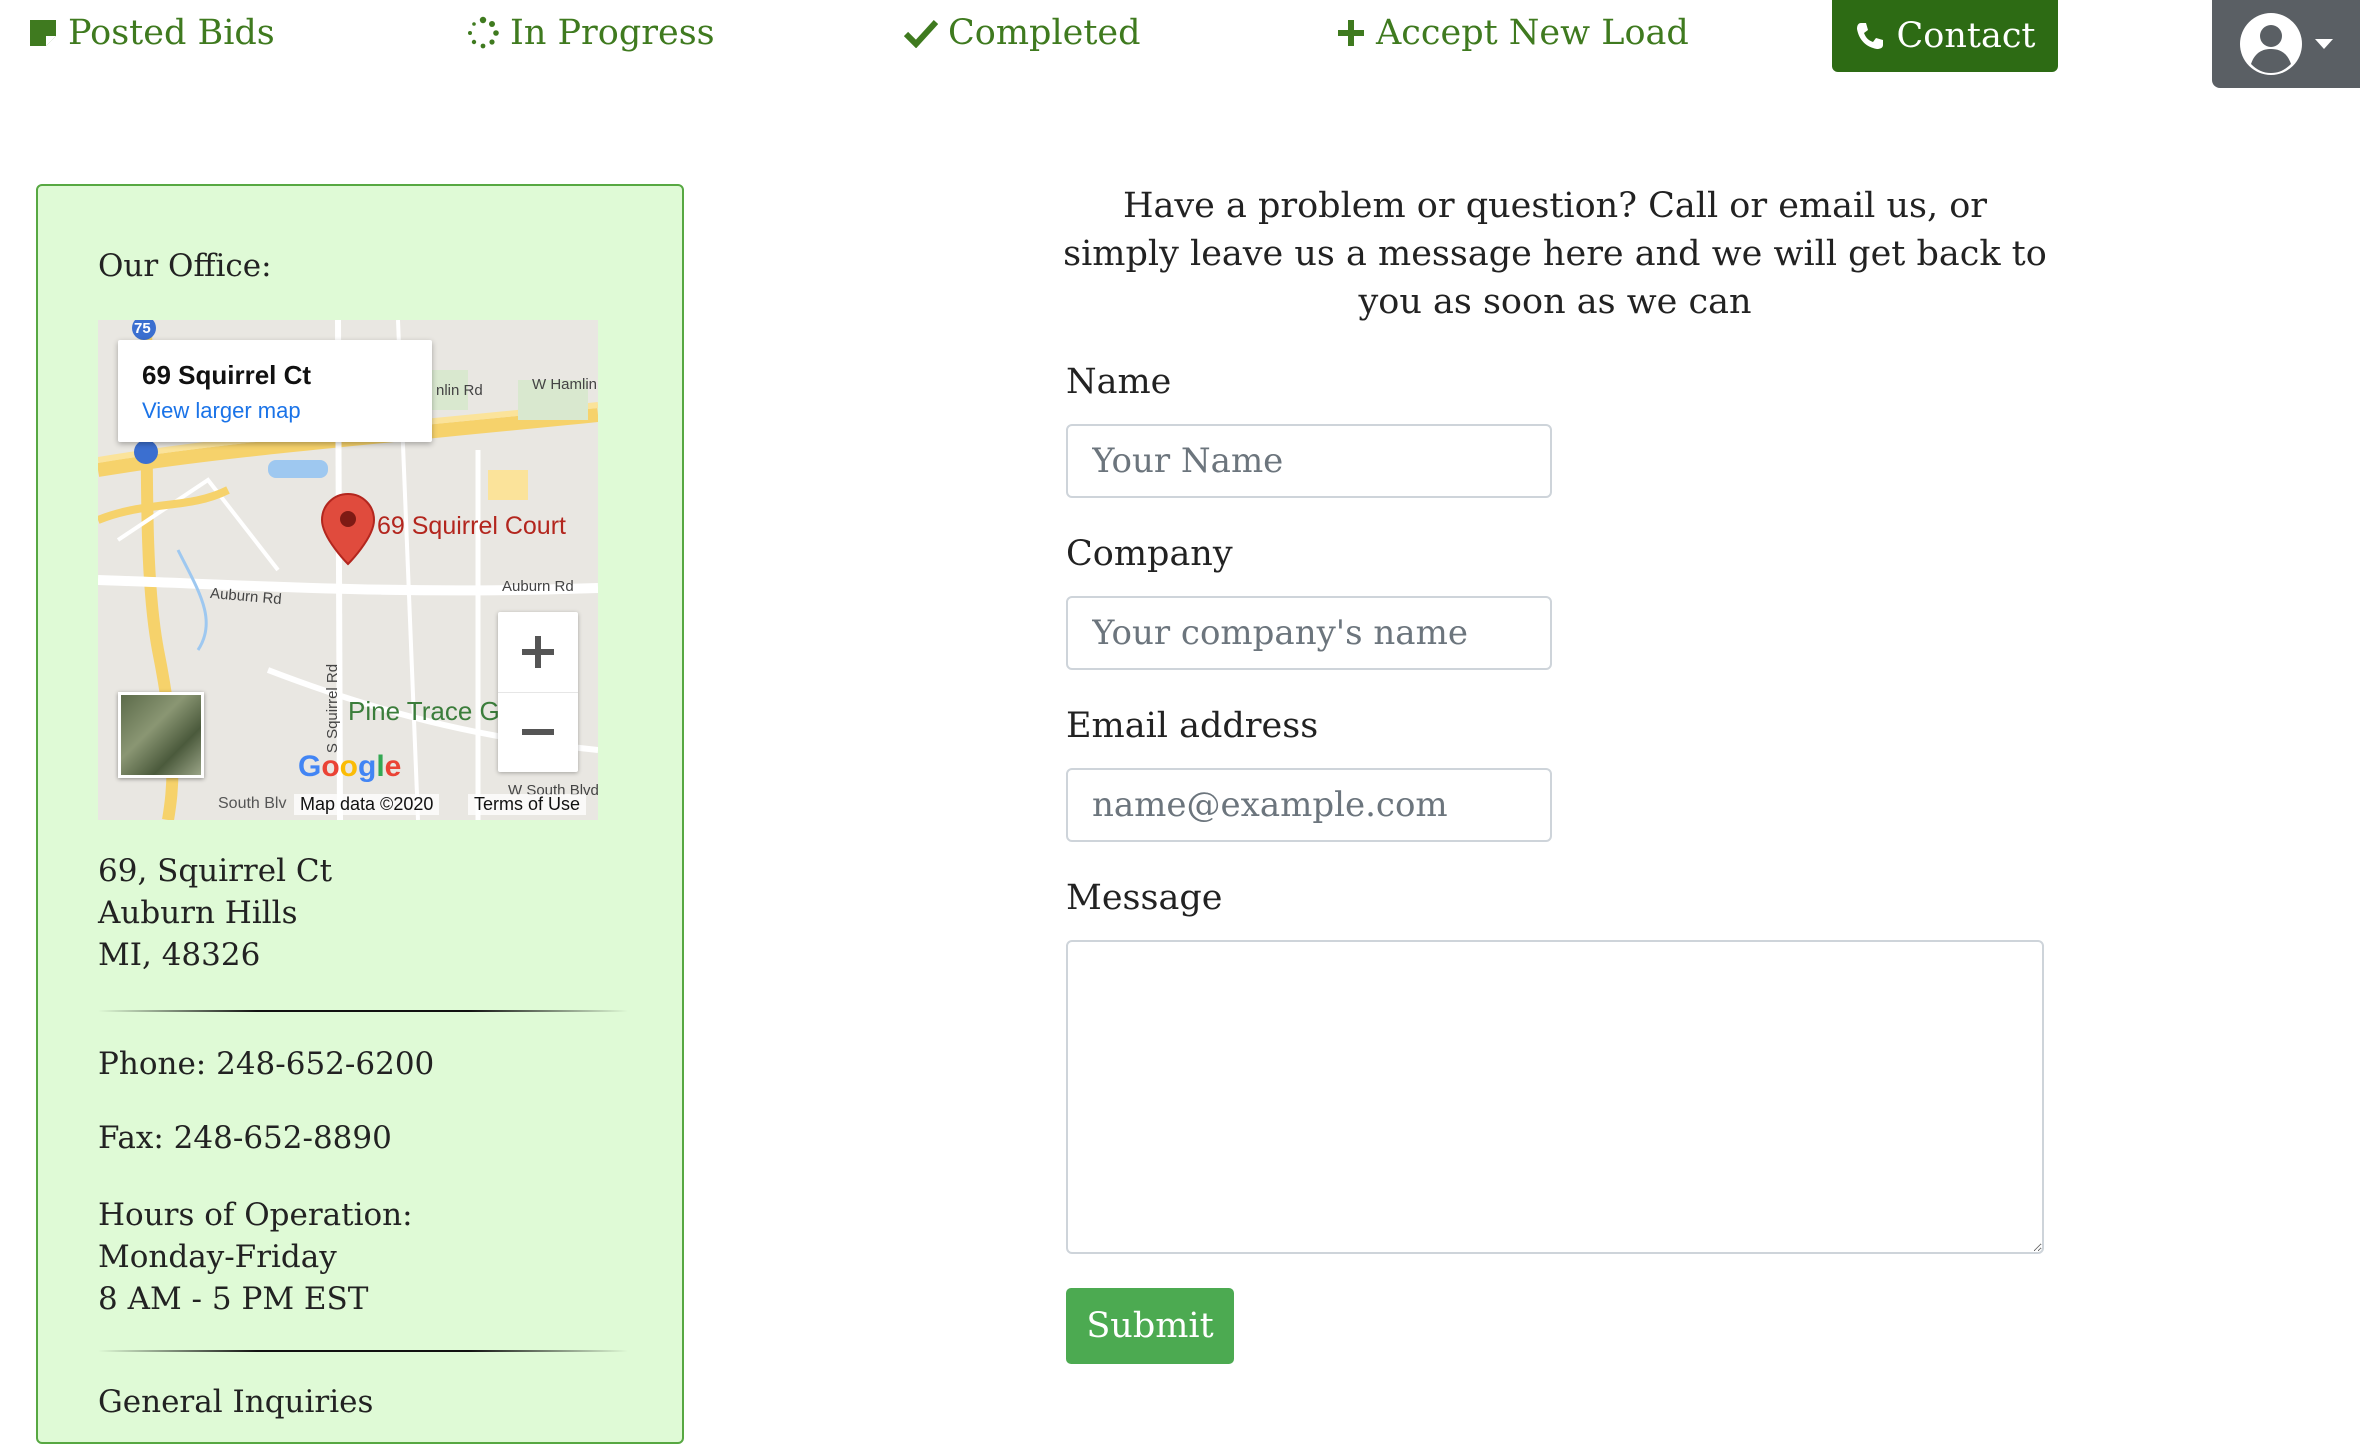 This screenshot has height=1444, width=2360. What do you see at coordinates (217, 1257) in the screenshot?
I see `hours-days: Monday-Friday` at bounding box center [217, 1257].